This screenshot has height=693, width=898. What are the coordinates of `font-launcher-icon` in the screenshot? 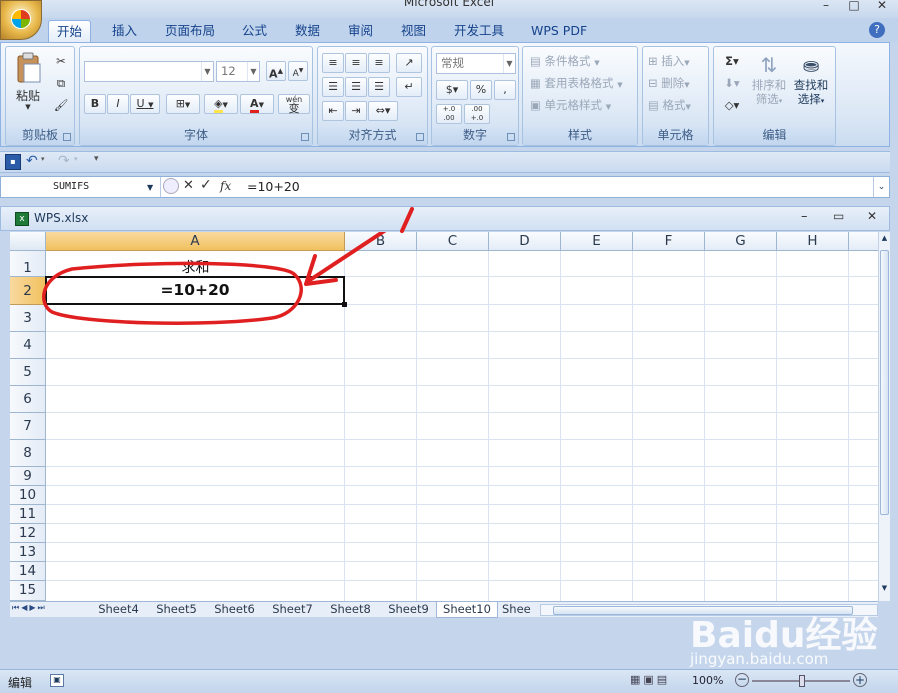 It's located at (305, 137).